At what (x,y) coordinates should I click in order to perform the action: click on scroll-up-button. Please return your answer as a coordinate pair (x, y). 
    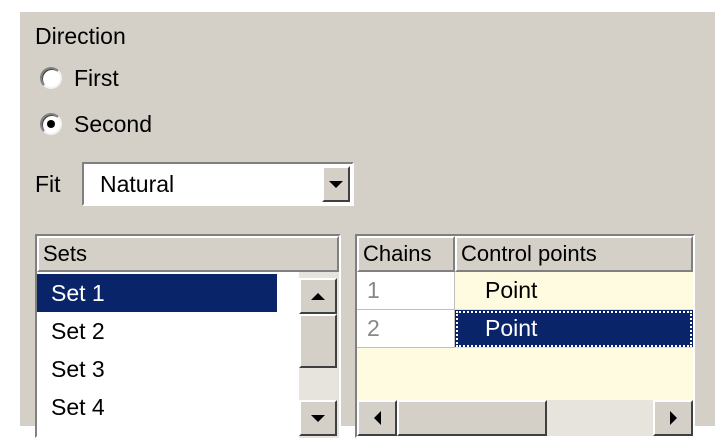
    Looking at the image, I should click on (318, 296).